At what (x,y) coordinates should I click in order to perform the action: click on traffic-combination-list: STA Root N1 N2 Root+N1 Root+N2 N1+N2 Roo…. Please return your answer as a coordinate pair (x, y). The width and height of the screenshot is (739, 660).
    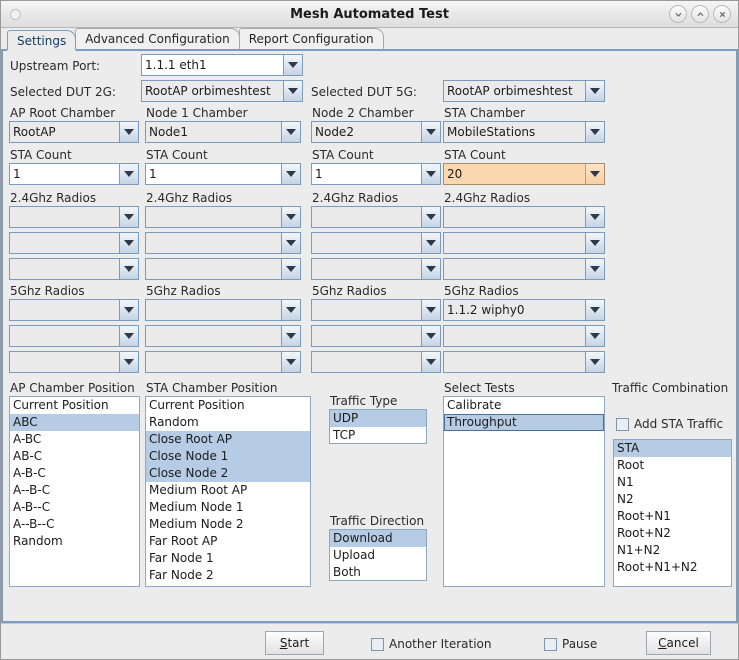
    Looking at the image, I should click on (672, 513).